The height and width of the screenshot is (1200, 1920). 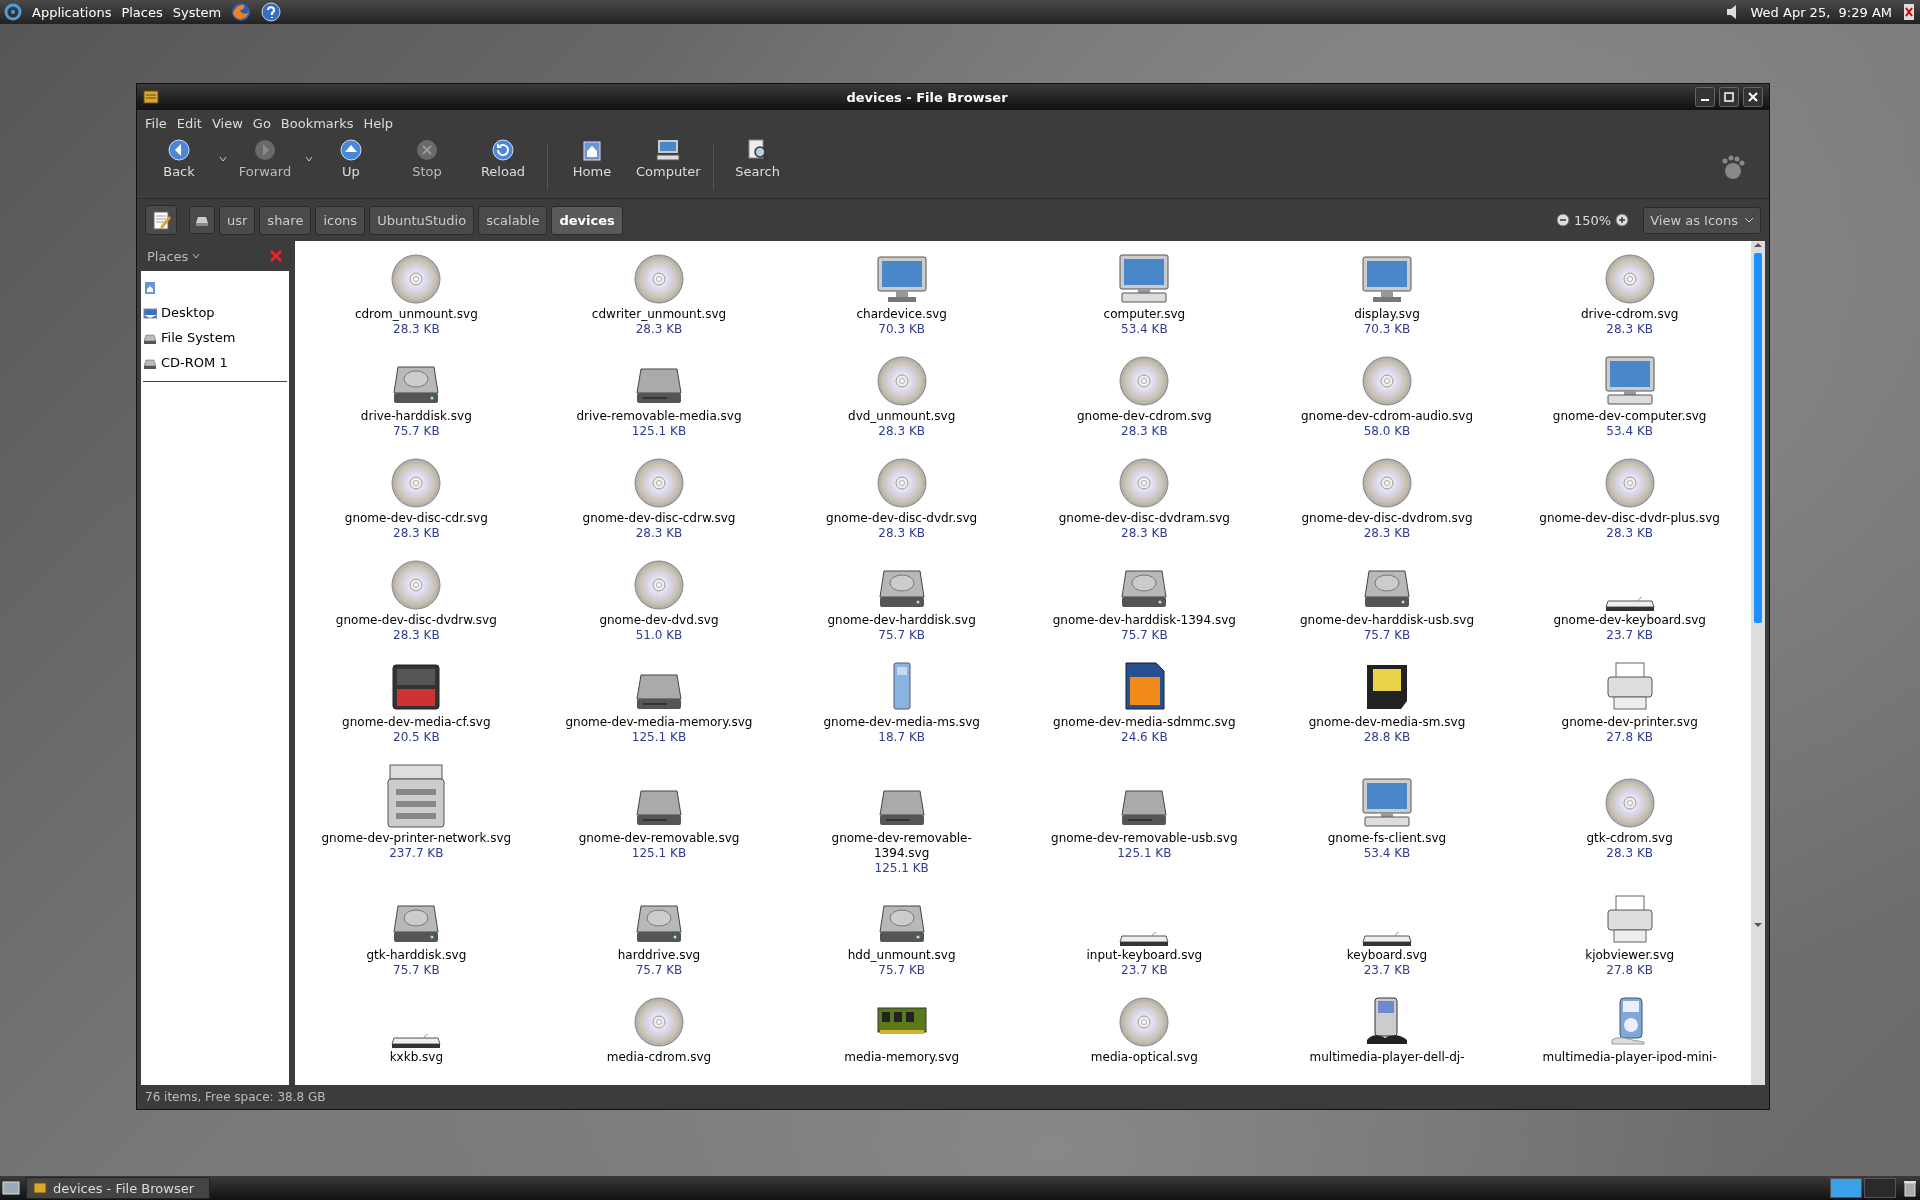 What do you see at coordinates (241, 12) in the screenshot?
I see `browser-globe-icon` at bounding box center [241, 12].